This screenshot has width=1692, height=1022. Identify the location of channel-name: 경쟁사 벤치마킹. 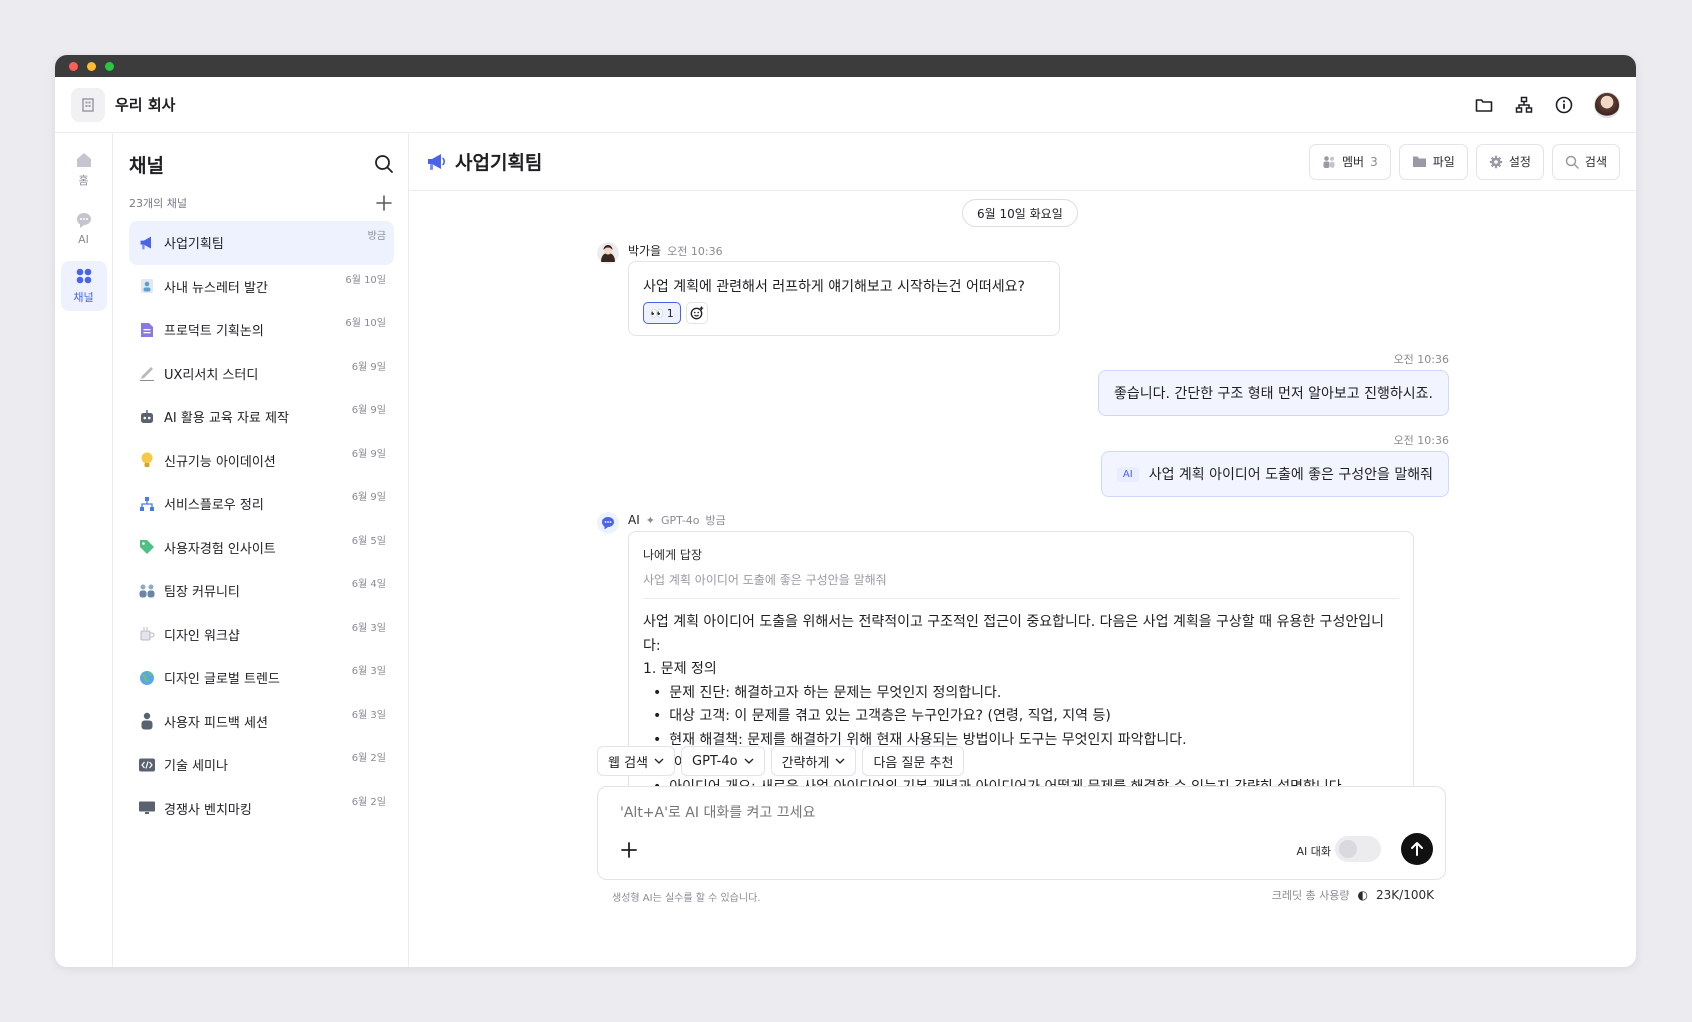
(208, 810).